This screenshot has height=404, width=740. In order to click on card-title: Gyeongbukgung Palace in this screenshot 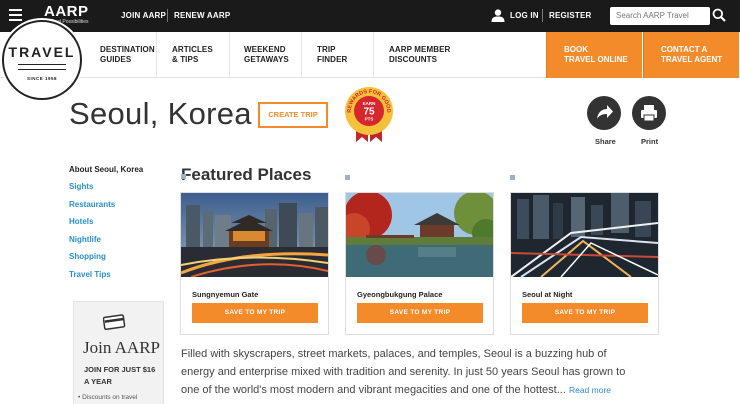, I will do `click(399, 294)`.